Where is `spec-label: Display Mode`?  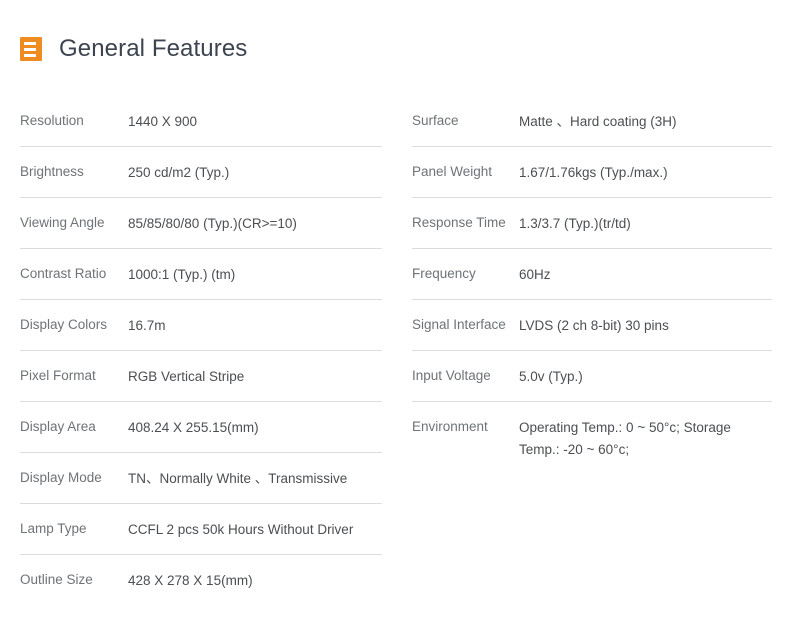 spec-label: Display Mode is located at coordinates (61, 477).